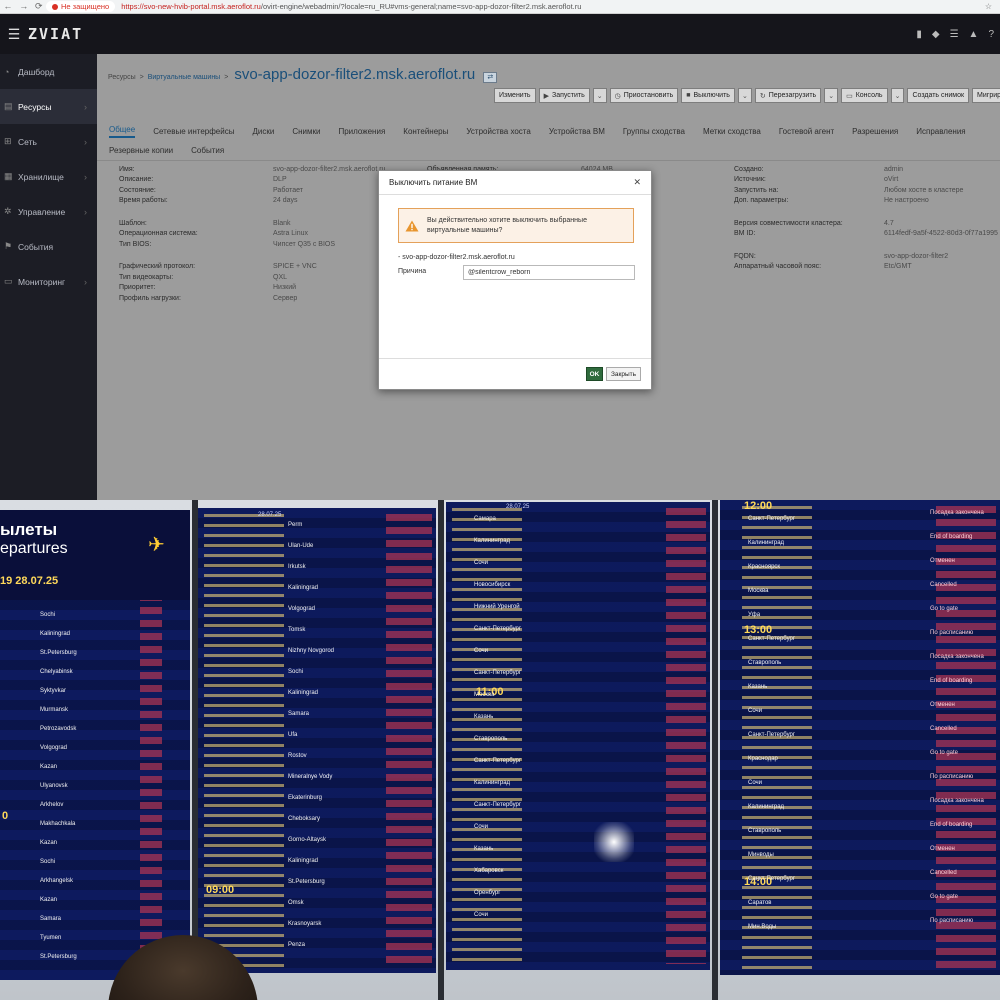 This screenshot has height=1000, width=1000. What do you see at coordinates (577, 131) in the screenshot?
I see `tab-row1-7: Устройства ВМ` at bounding box center [577, 131].